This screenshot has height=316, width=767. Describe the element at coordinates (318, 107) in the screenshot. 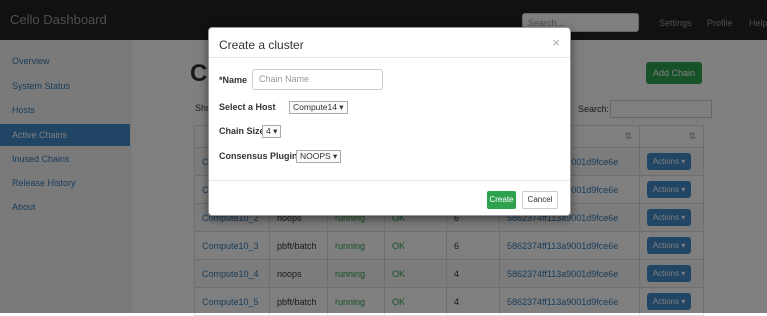

I see `host-select: Compute14 ▾` at that location.